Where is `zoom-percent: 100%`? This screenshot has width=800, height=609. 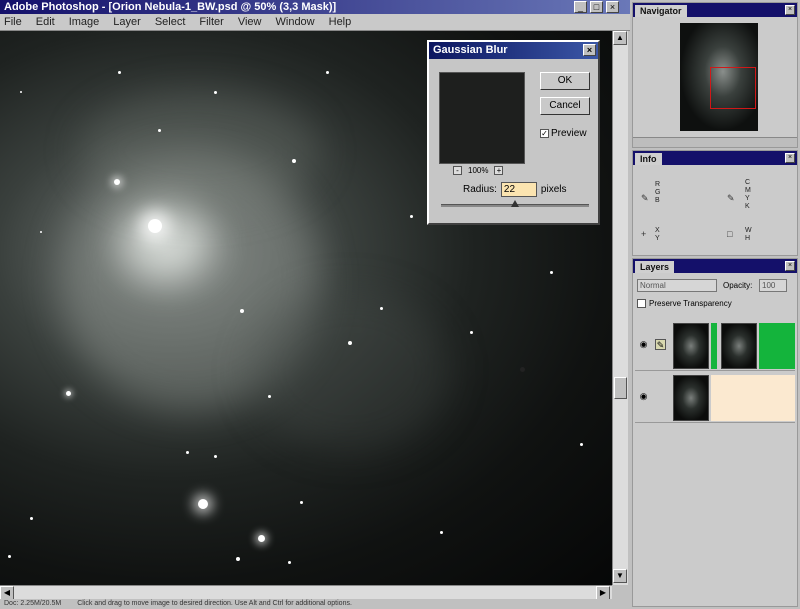 zoom-percent: 100% is located at coordinates (478, 170).